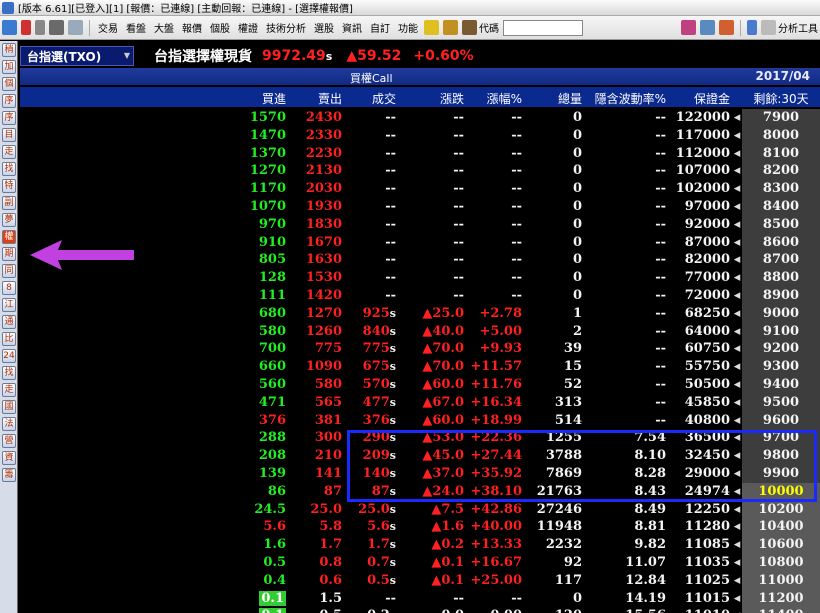  What do you see at coordinates (420, 153) in the screenshot?
I see `table-row: 1370 2230 -- -- -- 0 -- 112000 ◂ 8100` at bounding box center [420, 153].